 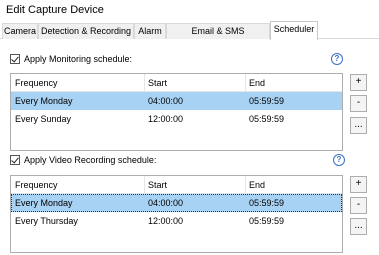 I want to click on tab-camera: Camera, so click(x=20, y=31).